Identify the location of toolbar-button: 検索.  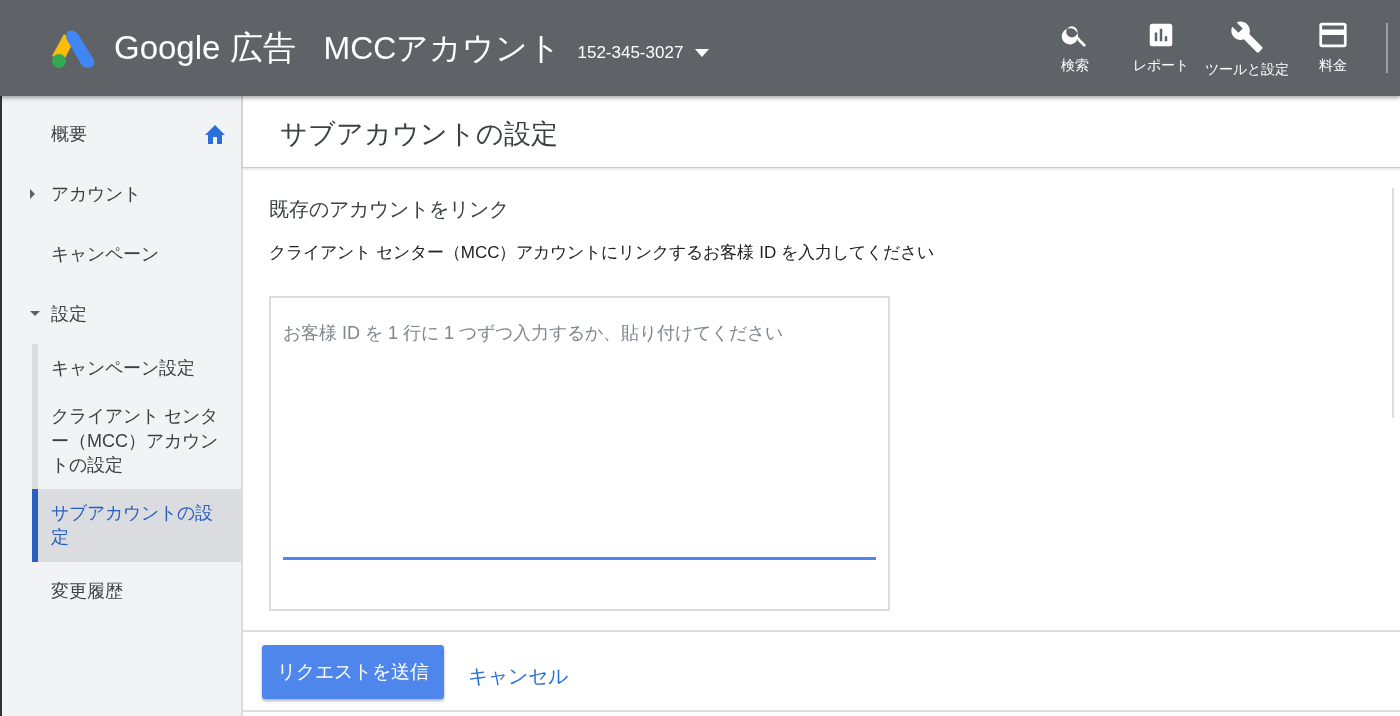
(1075, 38).